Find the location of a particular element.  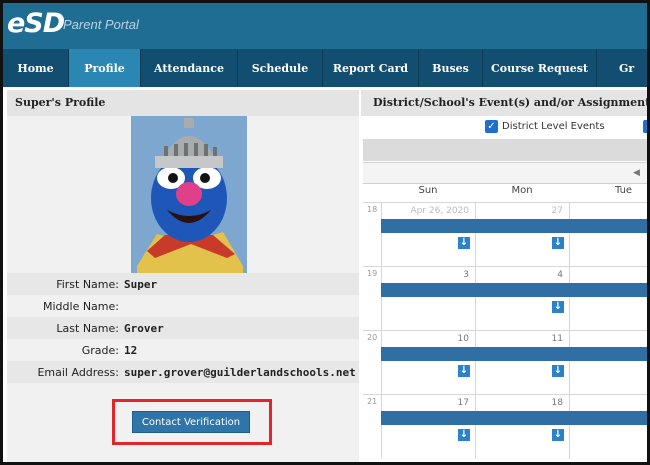

field-value: Super is located at coordinates (141, 284).